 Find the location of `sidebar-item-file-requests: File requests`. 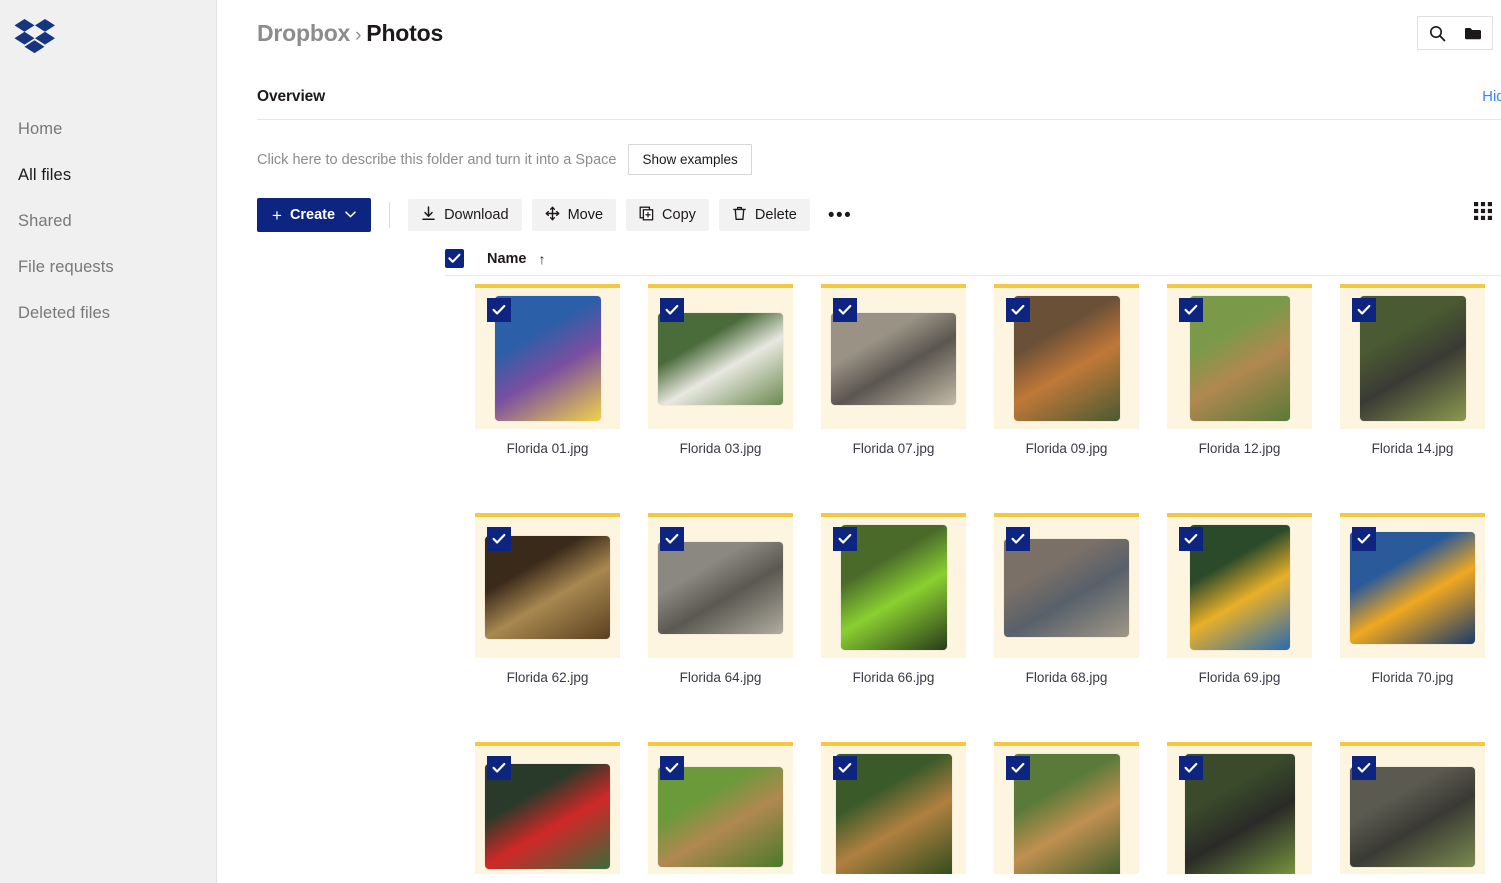

sidebar-item-file-requests: File requests is located at coordinates (108, 267).